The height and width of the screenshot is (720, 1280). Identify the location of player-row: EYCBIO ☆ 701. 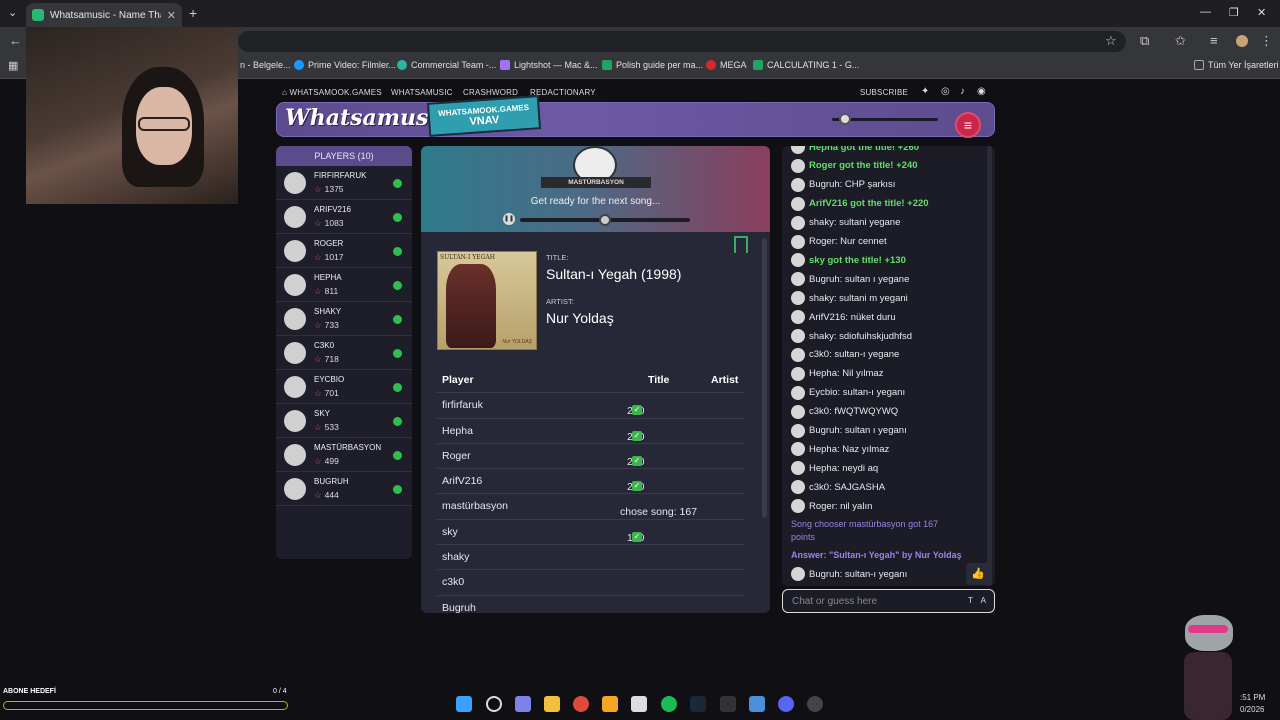
(344, 387).